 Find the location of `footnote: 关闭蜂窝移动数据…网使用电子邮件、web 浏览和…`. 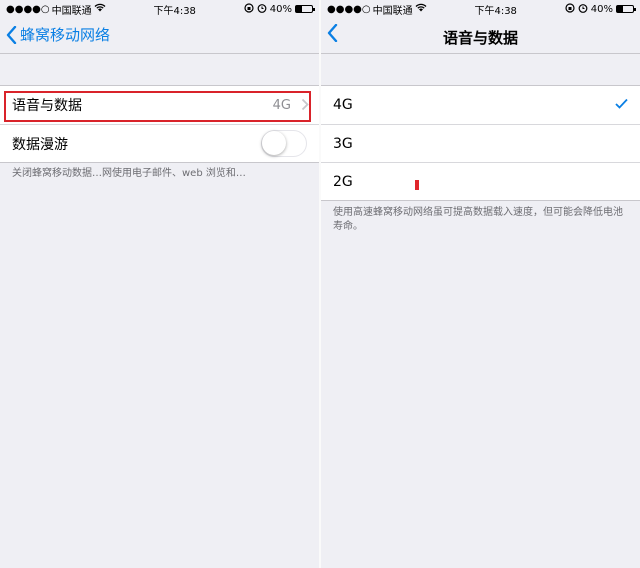

footnote: 关闭蜂窝移动数据…网使用电子邮件、web 浏览和… is located at coordinates (129, 173).